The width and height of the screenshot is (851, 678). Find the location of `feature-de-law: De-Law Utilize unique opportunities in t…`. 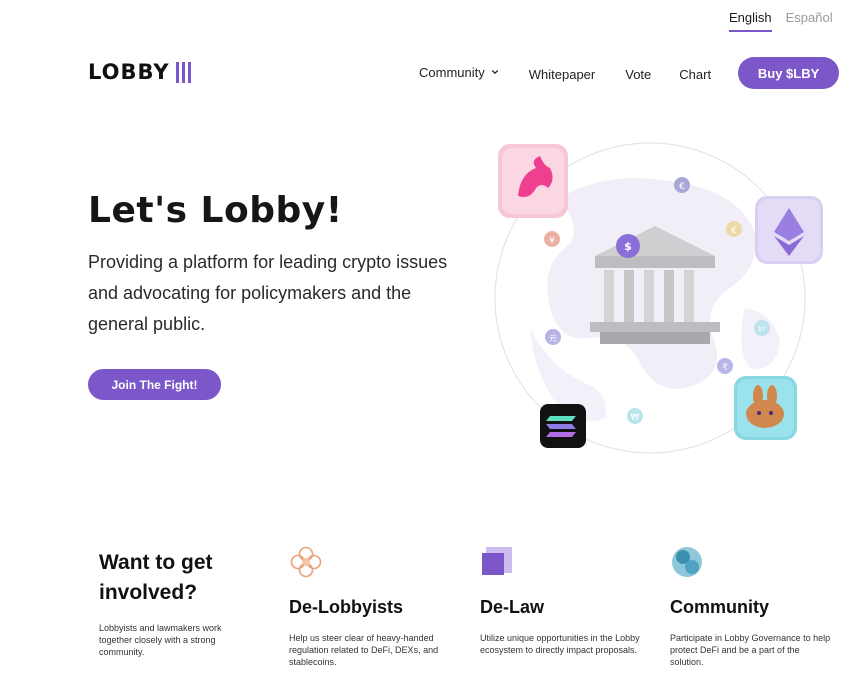

feature-de-law: De-Law Utilize unique opportunities in t… is located at coordinates (562, 600).